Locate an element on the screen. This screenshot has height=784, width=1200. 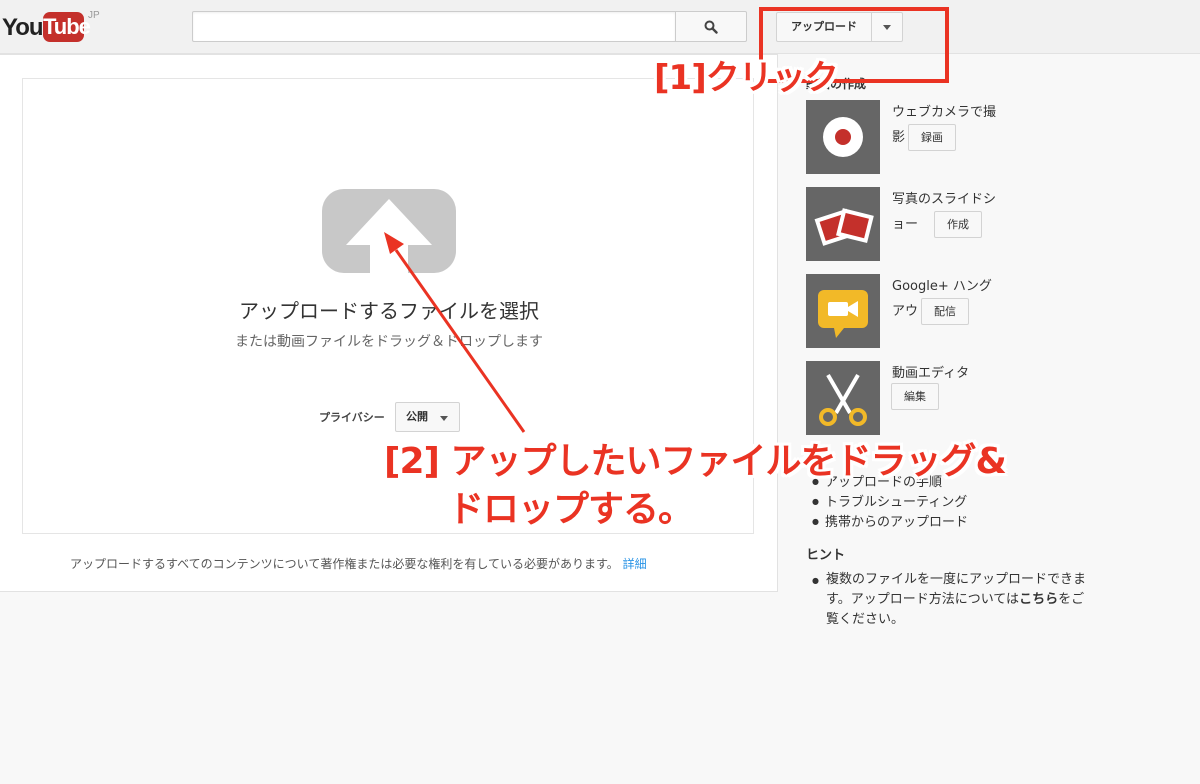
select-file-title: アップロードするファイルを選択 is located at coordinates (389, 309).